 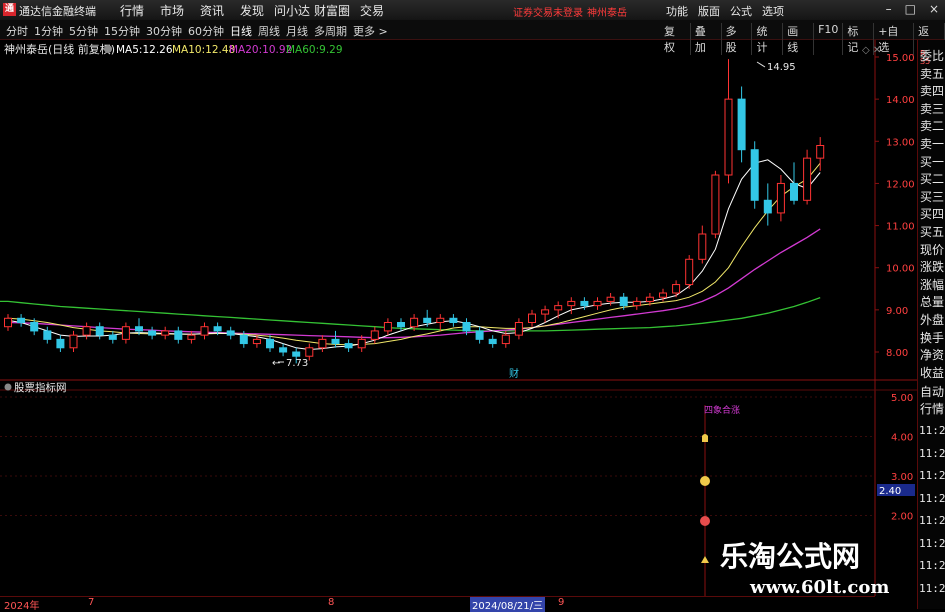 What do you see at coordinates (59, 49) in the screenshot?
I see `chart-header-title: 神州泰岳(日线 前复权)` at bounding box center [59, 49].